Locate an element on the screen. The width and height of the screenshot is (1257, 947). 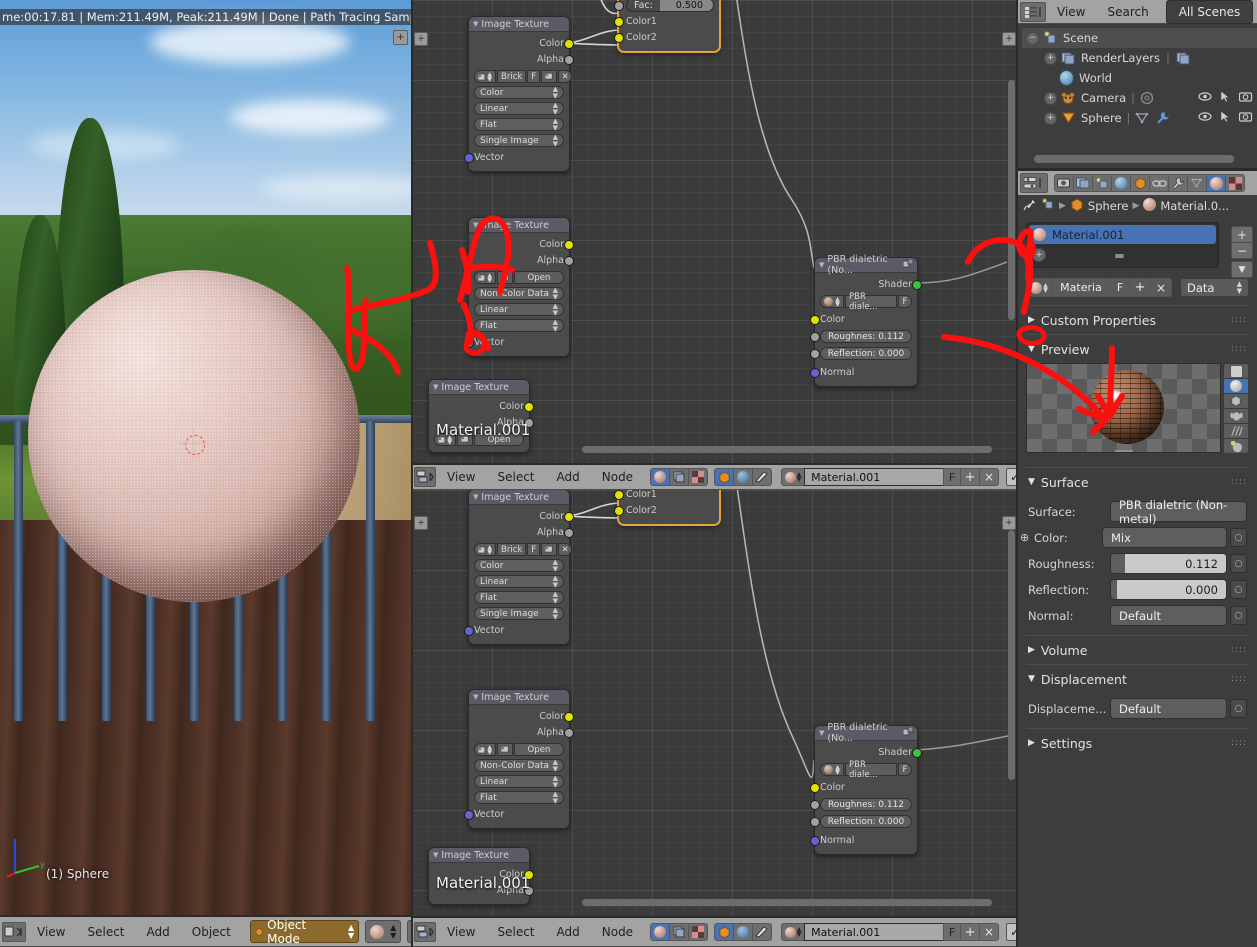
unlink-image-icon: ✕ is located at coordinates (565, 76).